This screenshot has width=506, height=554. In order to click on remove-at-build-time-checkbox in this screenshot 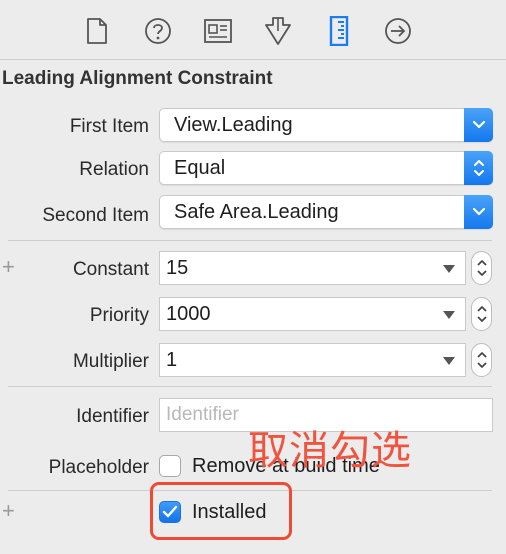, I will do `click(170, 466)`.